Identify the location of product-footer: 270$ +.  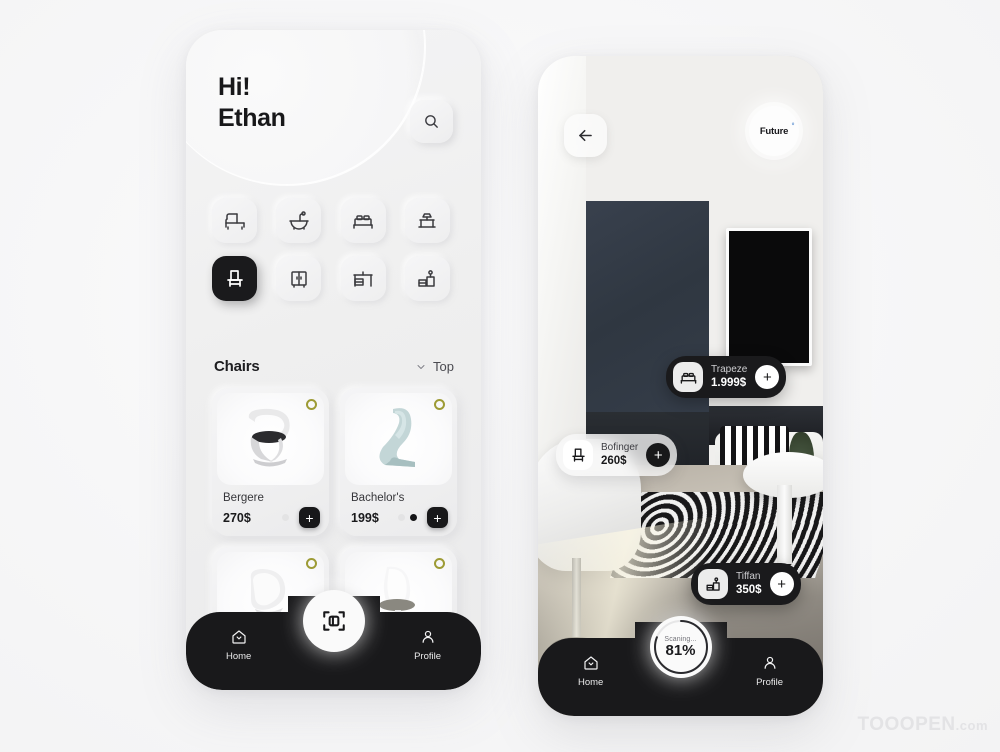
(271, 517).